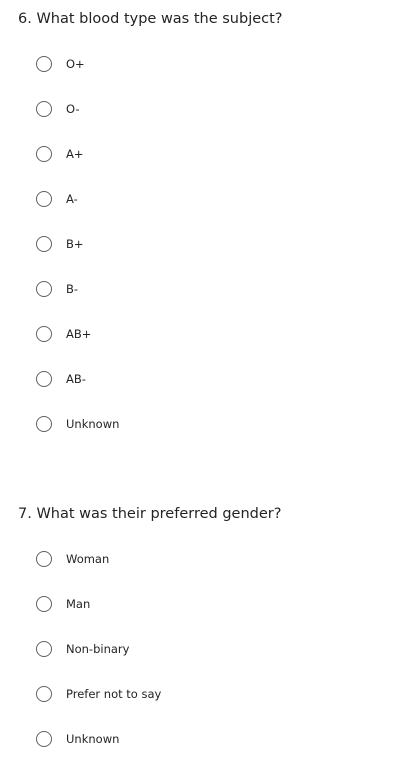 The width and height of the screenshot is (407, 771). What do you see at coordinates (75, 64) in the screenshot?
I see `option-label: O+` at bounding box center [75, 64].